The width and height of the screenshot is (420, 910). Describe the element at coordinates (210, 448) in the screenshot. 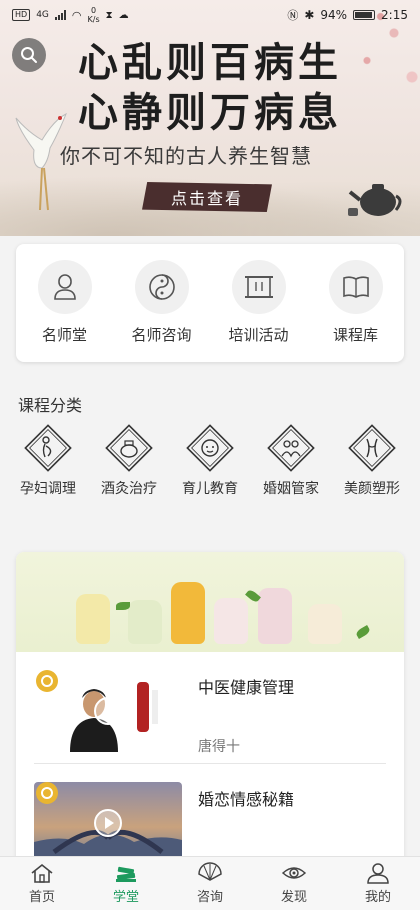

I see `baby-face-icon` at that location.